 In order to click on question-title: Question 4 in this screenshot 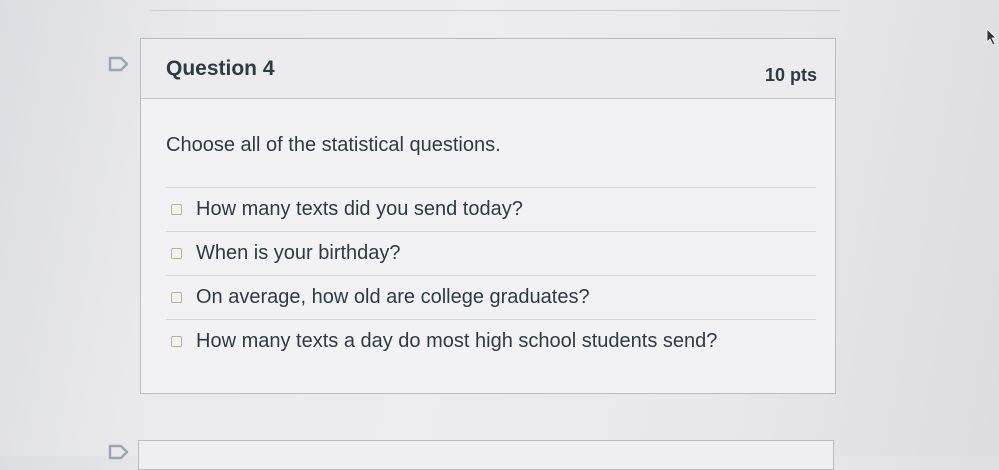, I will do `click(220, 68)`.